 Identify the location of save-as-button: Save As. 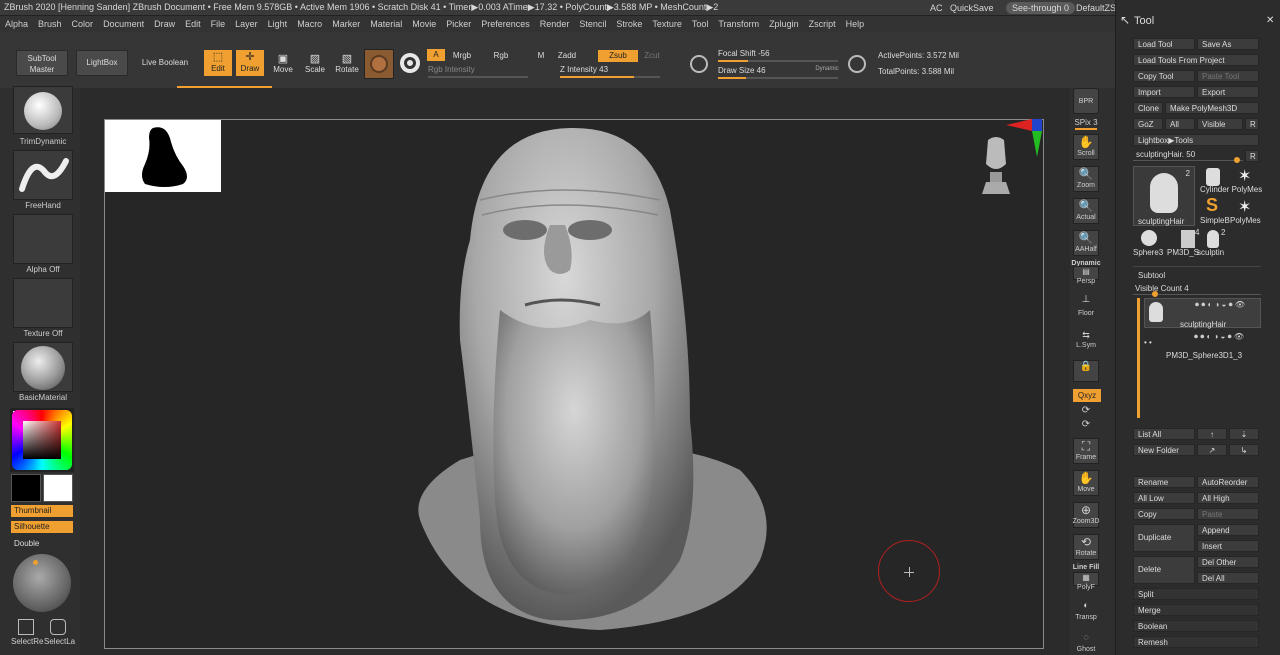
(1228, 44).